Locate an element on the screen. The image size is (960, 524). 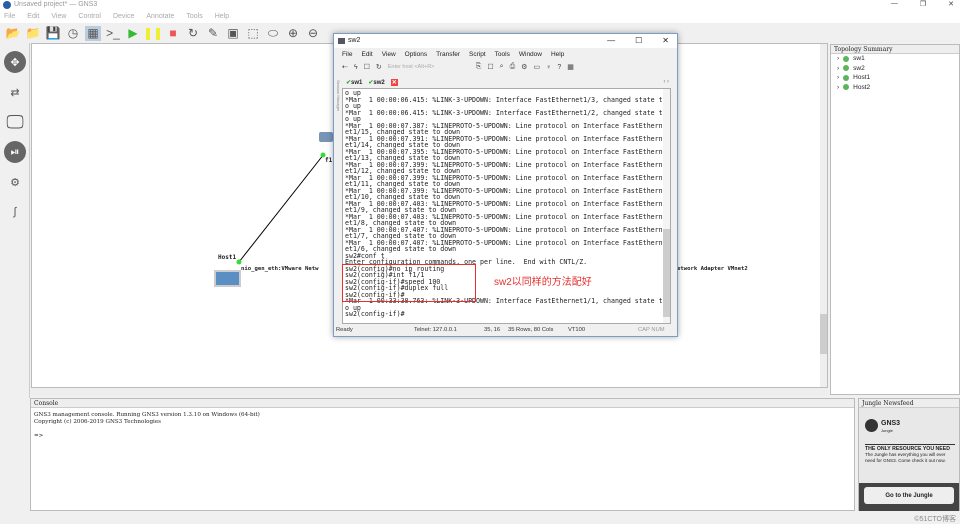
switches-icon: ⇄ is located at coordinates (15, 92).